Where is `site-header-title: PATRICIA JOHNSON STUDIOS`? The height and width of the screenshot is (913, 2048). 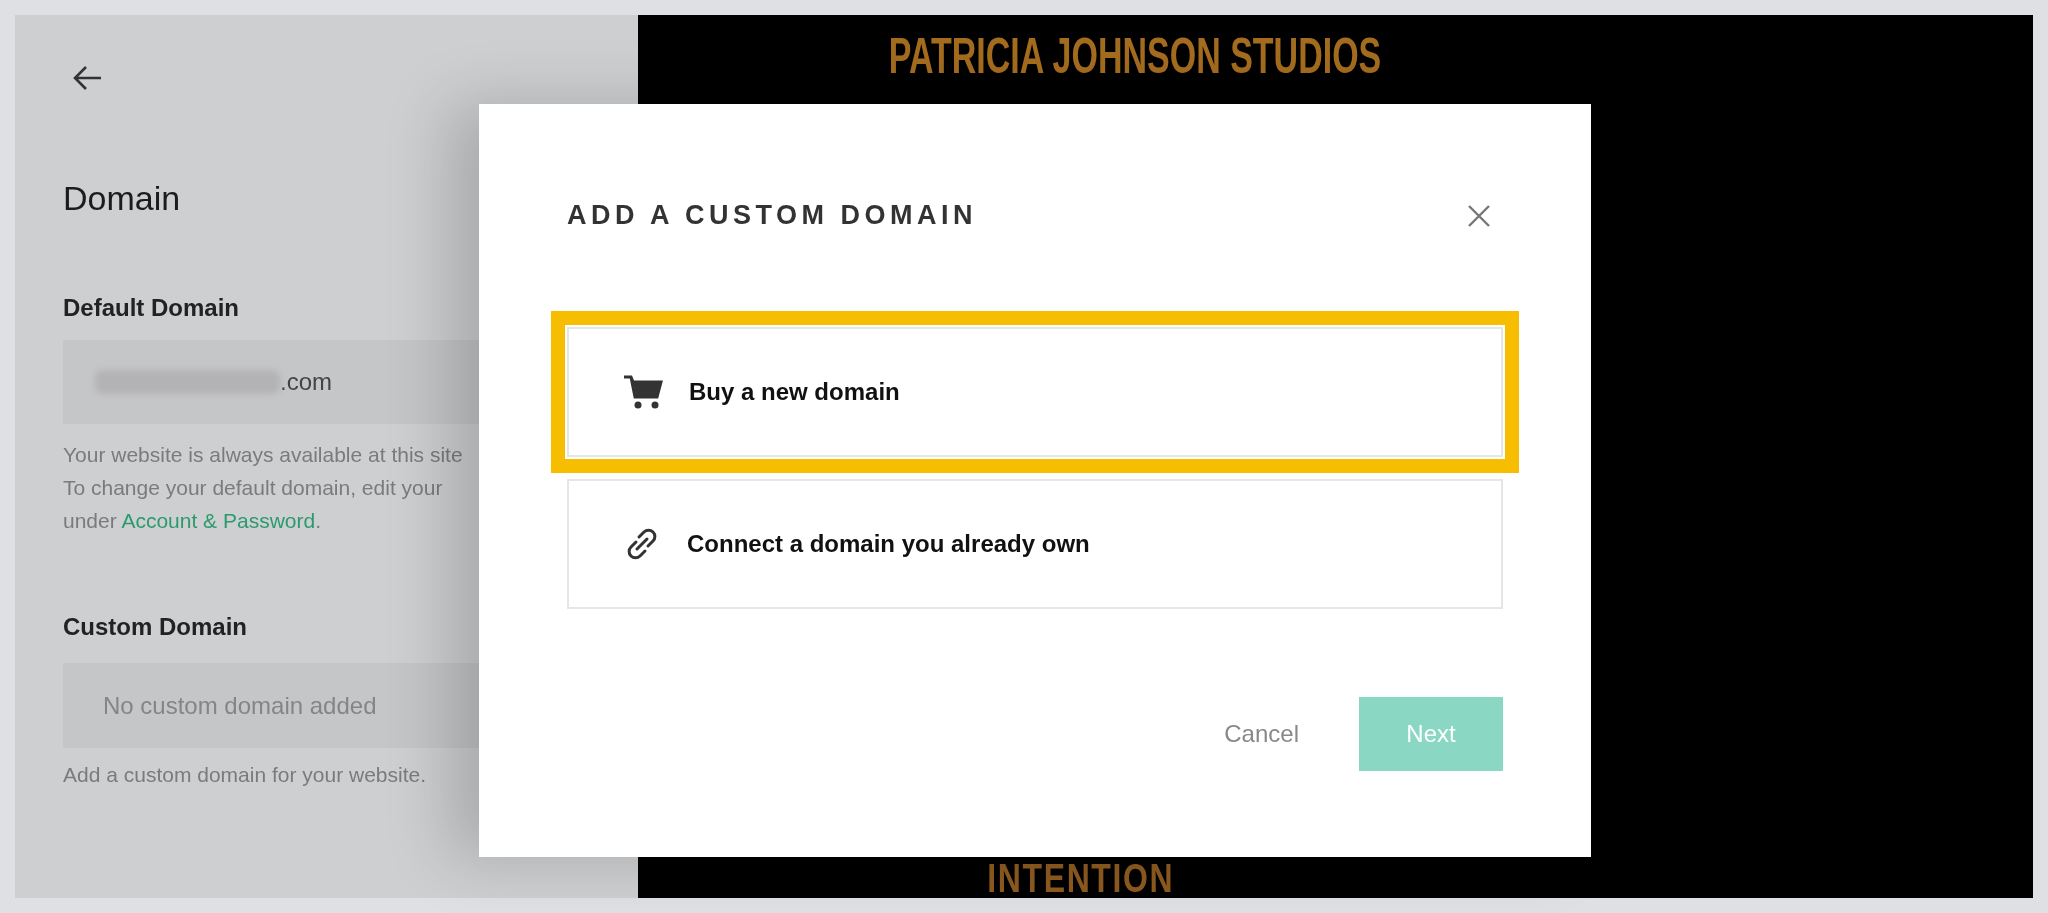
site-header-title: PATRICIA JOHNSON STUDIOS is located at coordinates (1135, 56).